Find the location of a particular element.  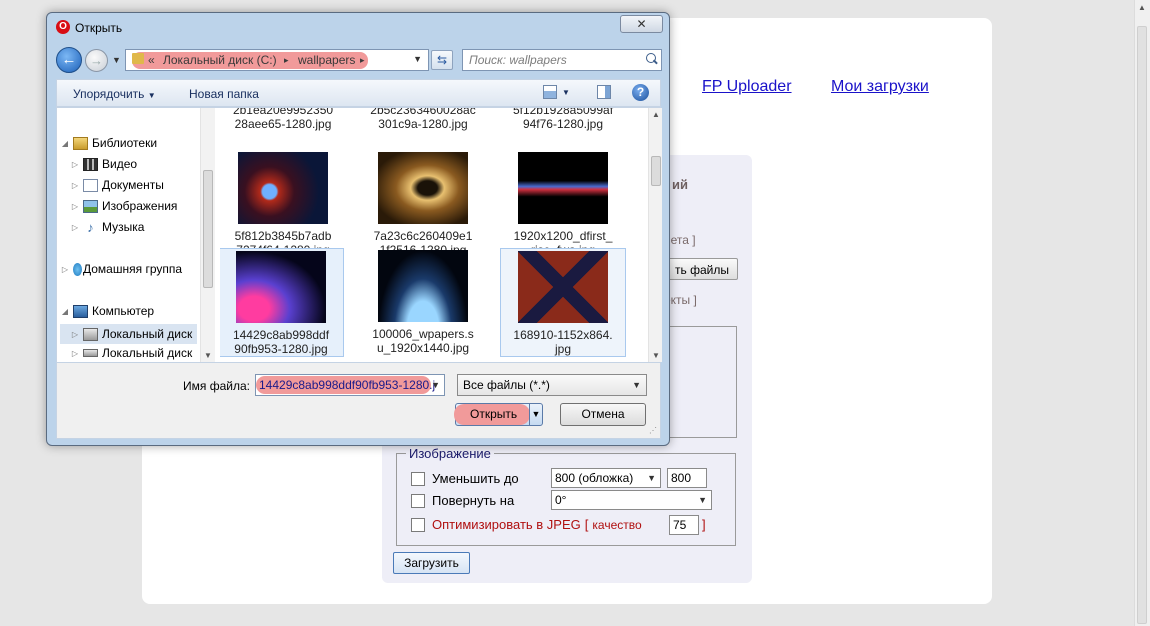

new-folder-button: Новая папка is located at coordinates (224, 94).